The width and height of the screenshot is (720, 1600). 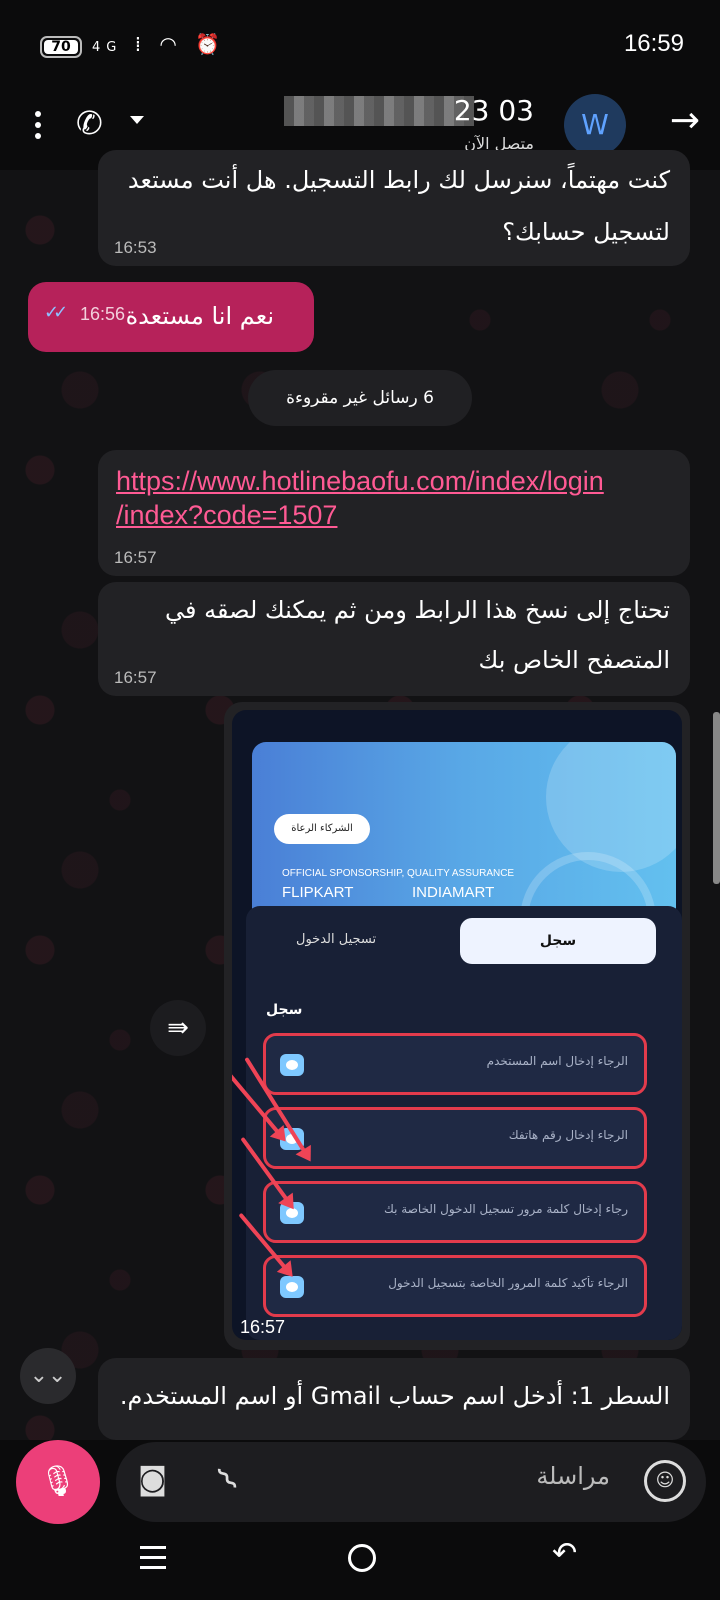 What do you see at coordinates (379, 111) in the screenshot?
I see `redacted-name` at bounding box center [379, 111].